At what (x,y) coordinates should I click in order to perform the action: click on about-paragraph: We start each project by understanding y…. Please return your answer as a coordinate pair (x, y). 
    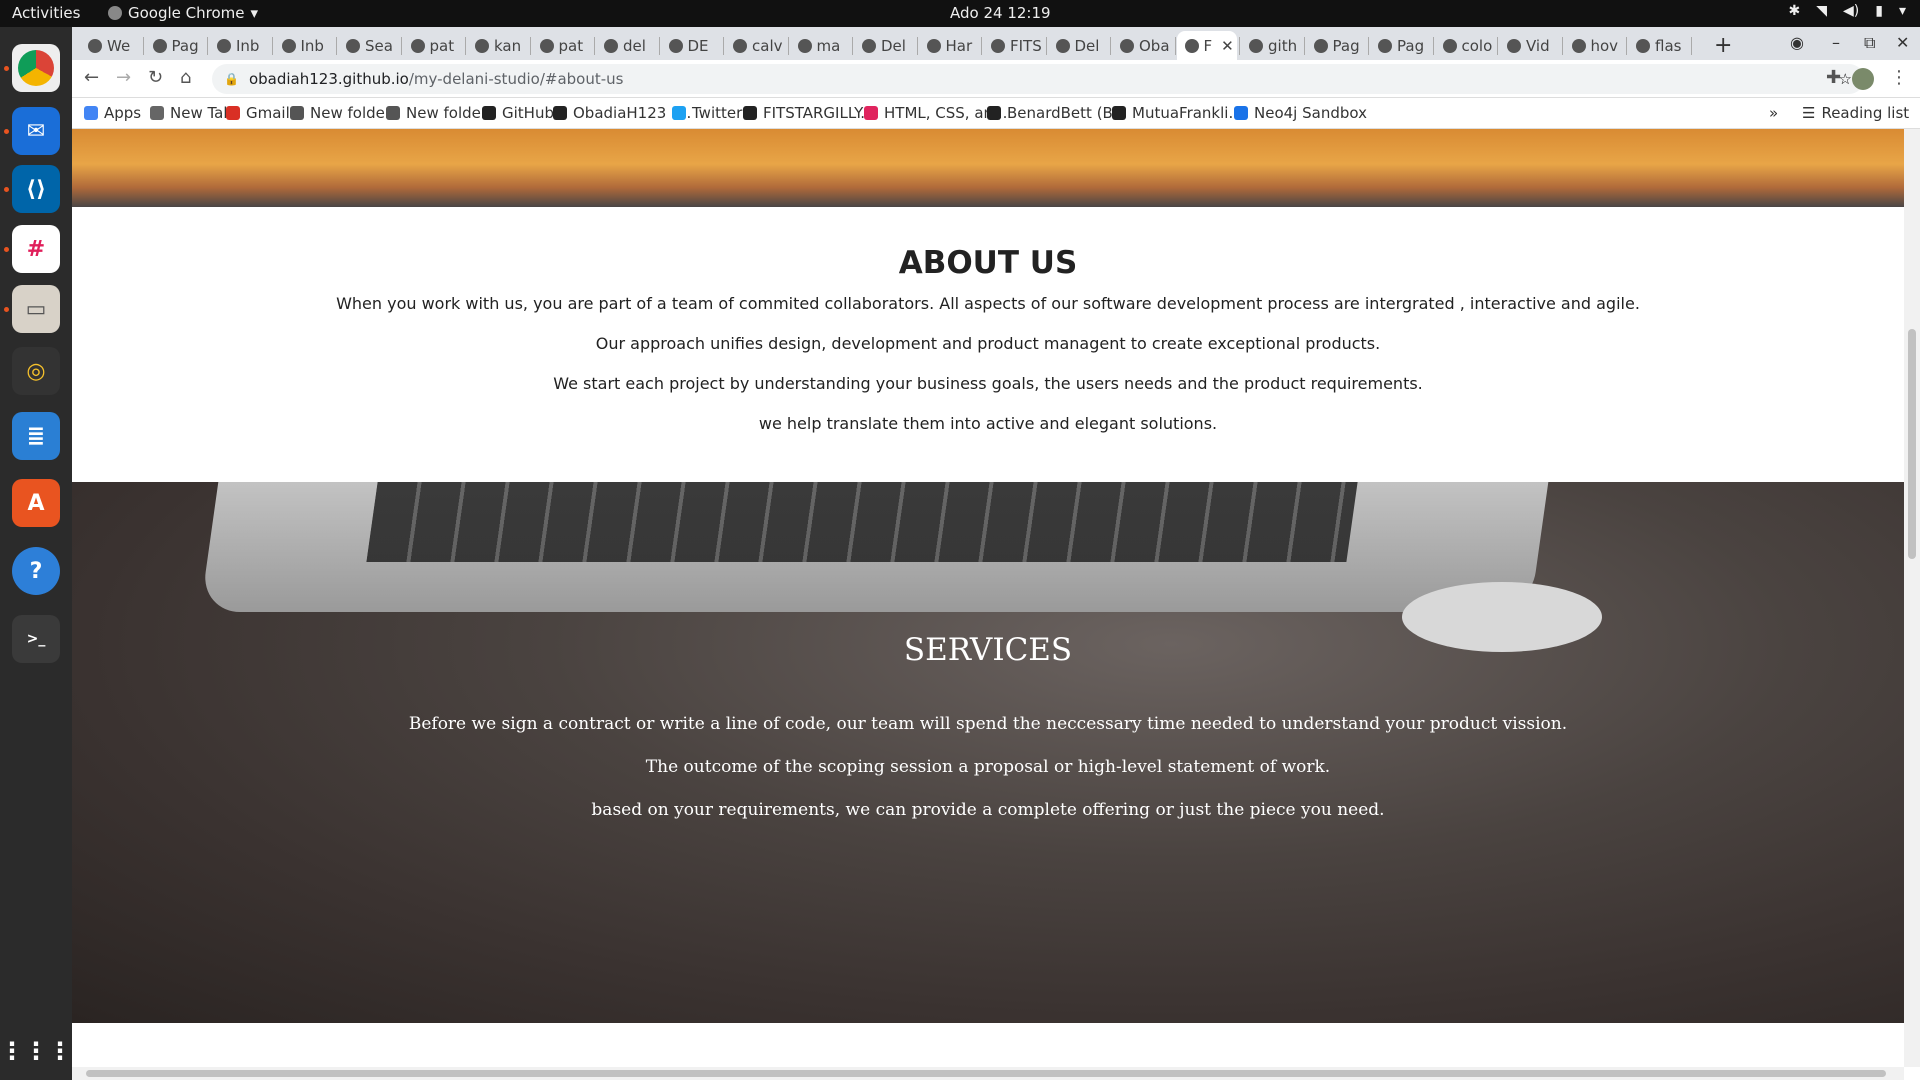
    Looking at the image, I should click on (988, 383).